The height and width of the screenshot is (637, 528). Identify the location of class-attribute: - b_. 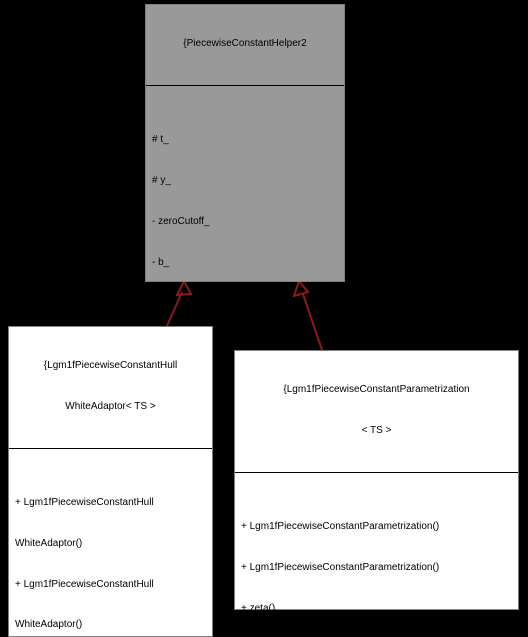
(161, 262).